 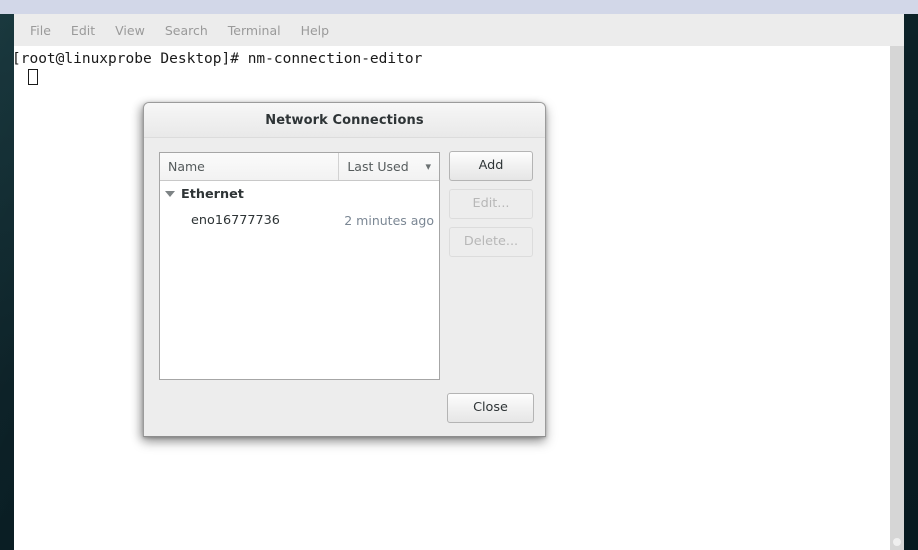 What do you see at coordinates (315, 30) in the screenshot?
I see `menu-help: Help` at bounding box center [315, 30].